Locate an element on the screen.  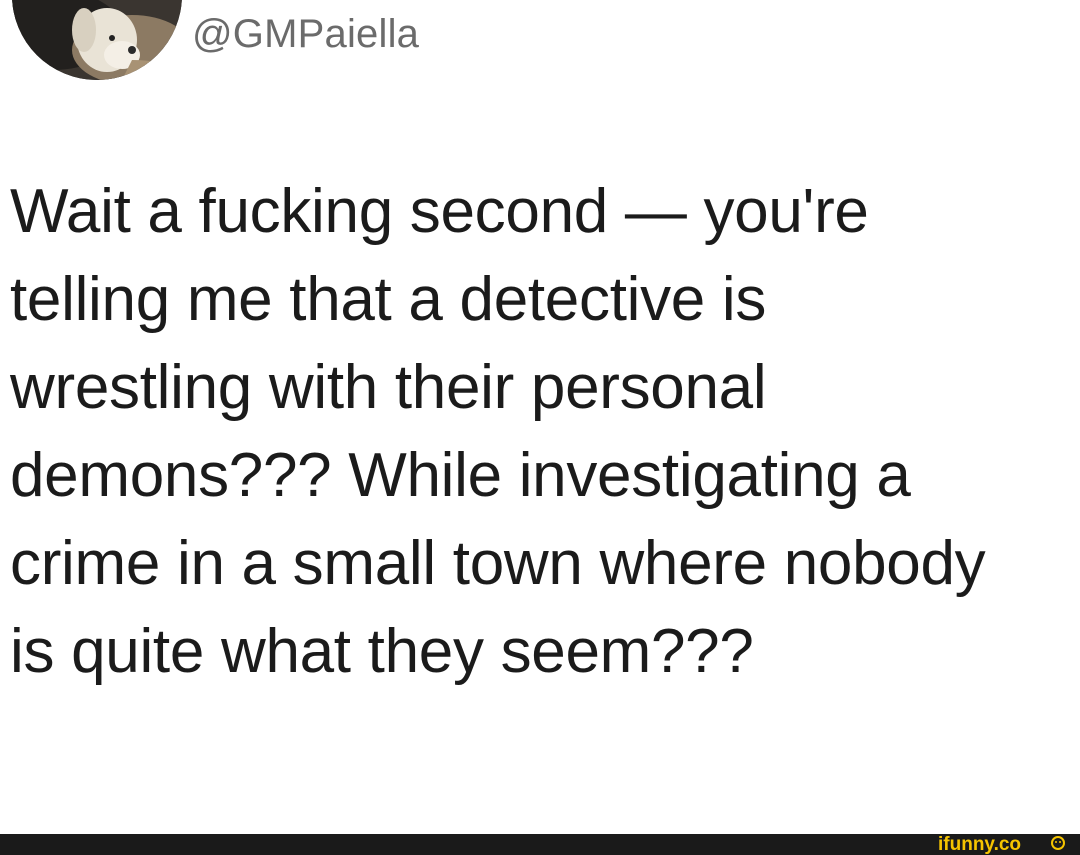
watermark-bar: ifunny.co is located at coordinates (540, 844).